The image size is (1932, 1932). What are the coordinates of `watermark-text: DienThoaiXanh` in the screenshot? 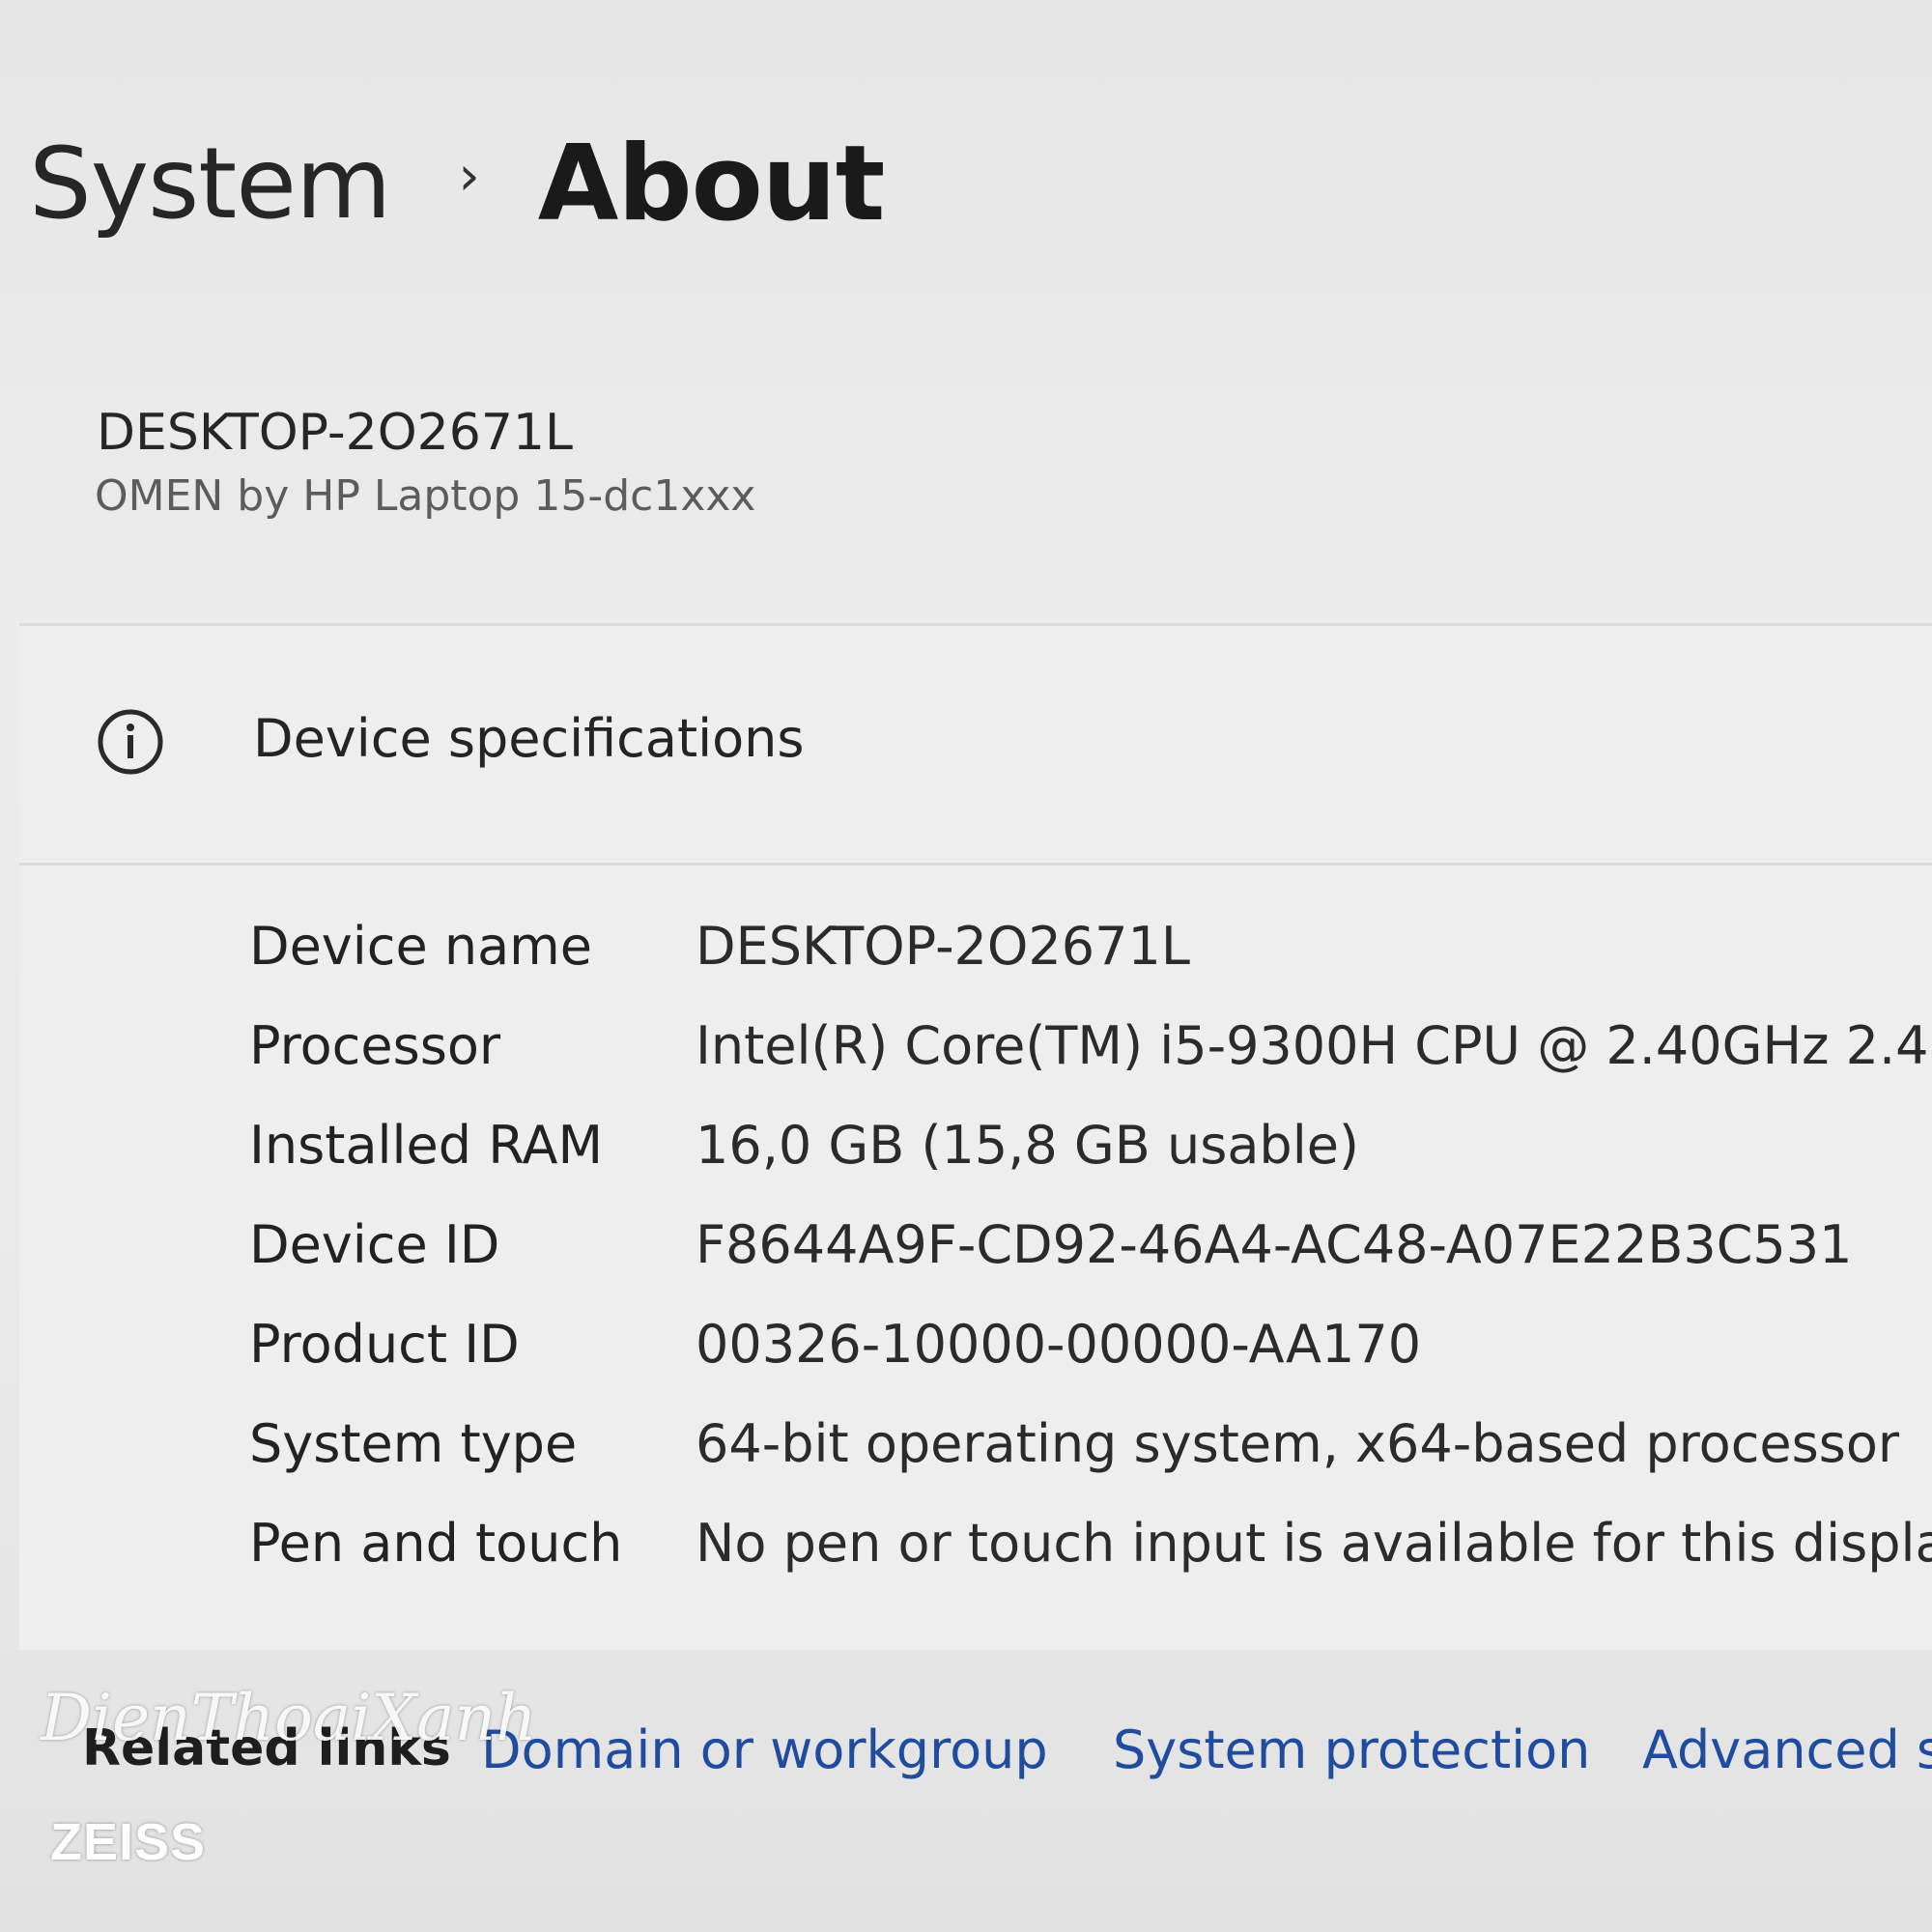 It's located at (289, 1718).